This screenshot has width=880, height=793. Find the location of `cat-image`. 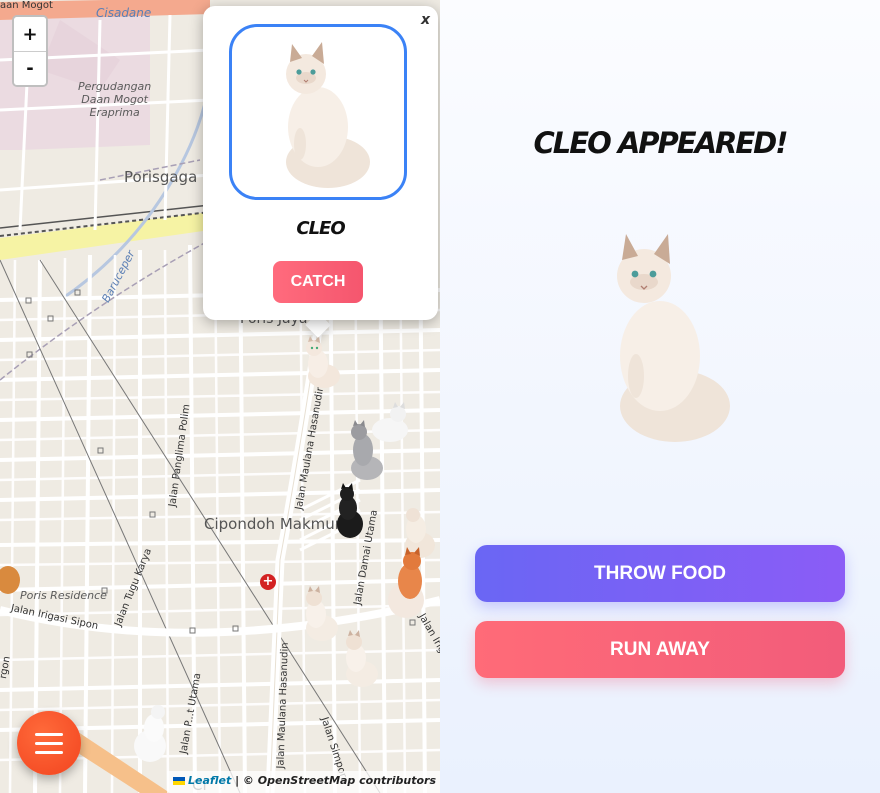

cat-image is located at coordinates (328, 115).